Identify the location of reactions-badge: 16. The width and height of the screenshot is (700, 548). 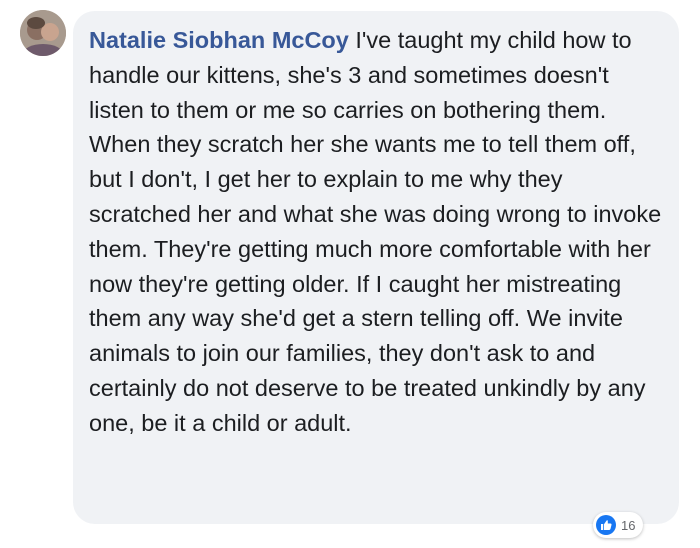
(618, 525).